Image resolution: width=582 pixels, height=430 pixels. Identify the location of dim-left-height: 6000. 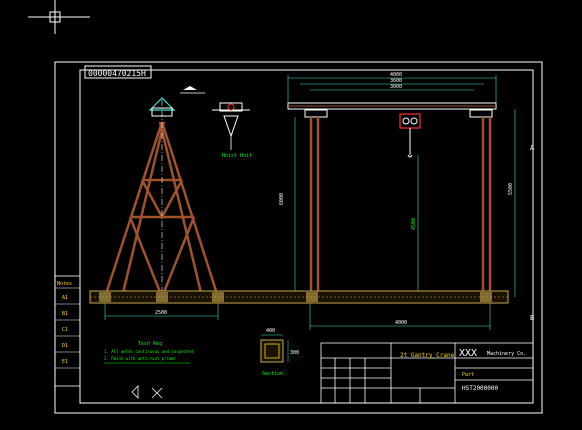
(282, 199).